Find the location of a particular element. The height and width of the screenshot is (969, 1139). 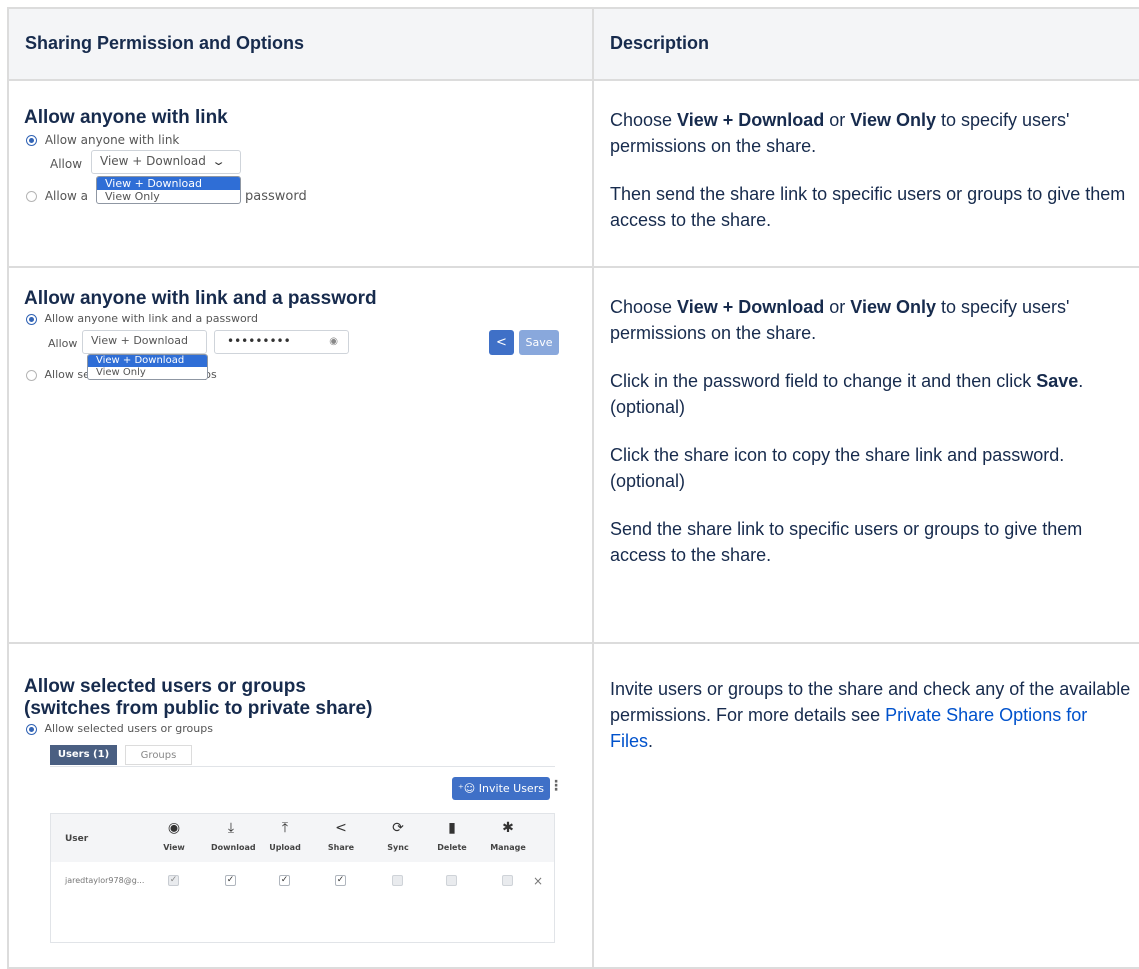

sync-icon: ⟳ is located at coordinates (398, 828).